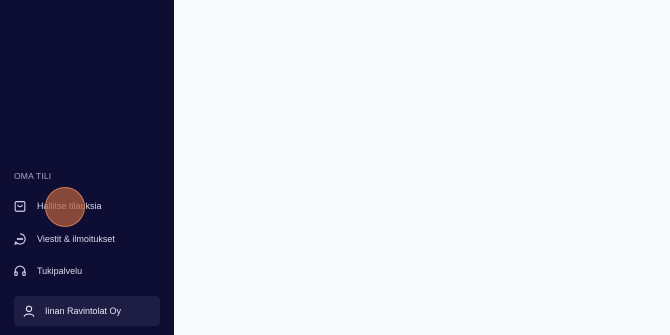  I want to click on sidebar-item-label: Hallitse tilauksia, so click(69, 206).